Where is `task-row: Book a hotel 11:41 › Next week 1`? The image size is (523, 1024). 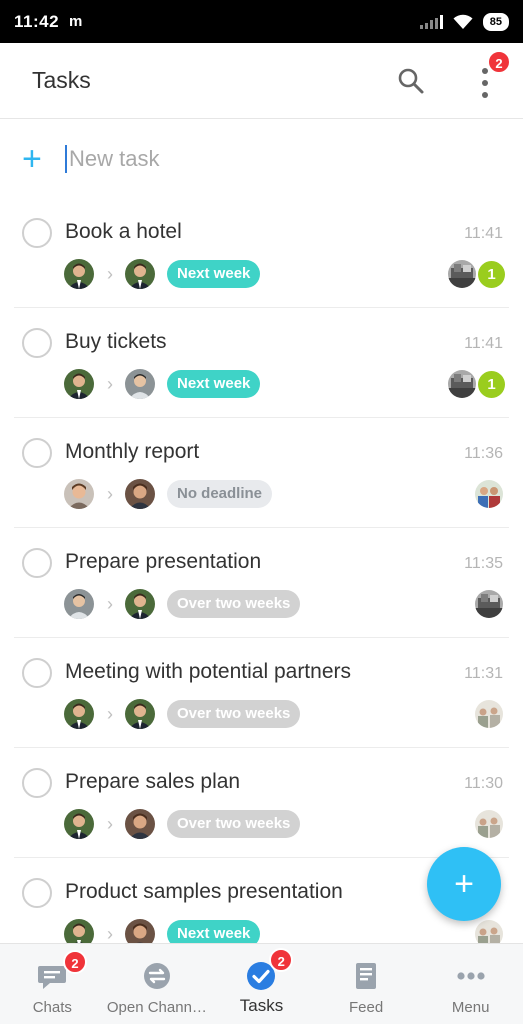
task-row: Book a hotel 11:41 › Next week 1 is located at coordinates (261, 253).